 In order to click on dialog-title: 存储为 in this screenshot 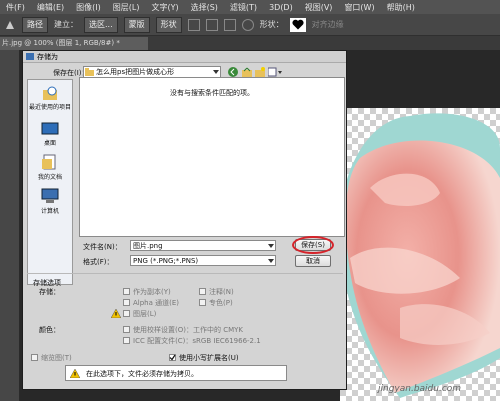, I will do `click(47, 57)`.